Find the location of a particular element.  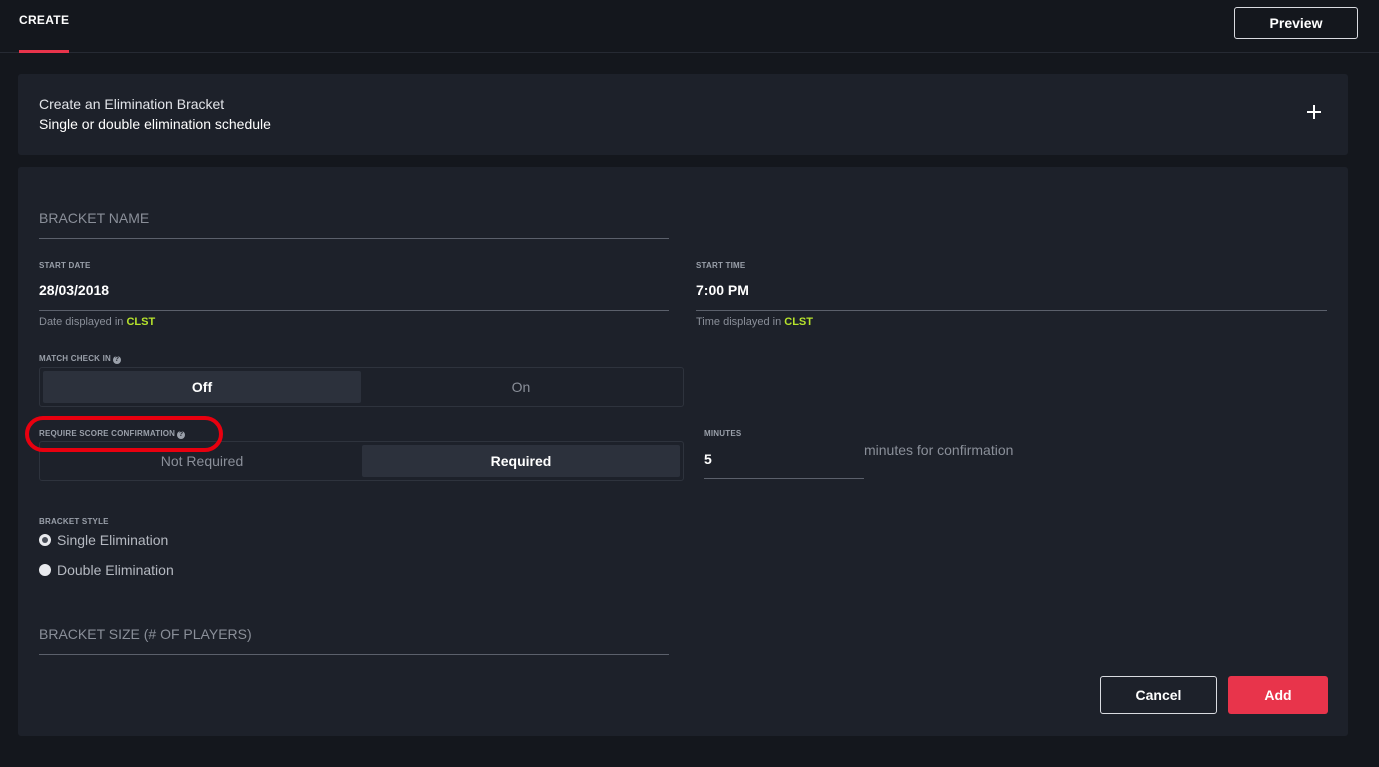

bracket-size-input: BRACKET SIZE (# OF PLAYERS) is located at coordinates (145, 634).